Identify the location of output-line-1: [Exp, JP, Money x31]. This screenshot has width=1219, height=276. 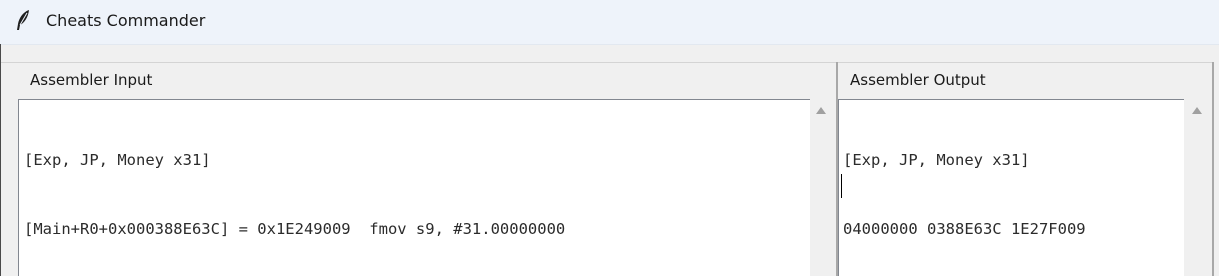
(936, 160).